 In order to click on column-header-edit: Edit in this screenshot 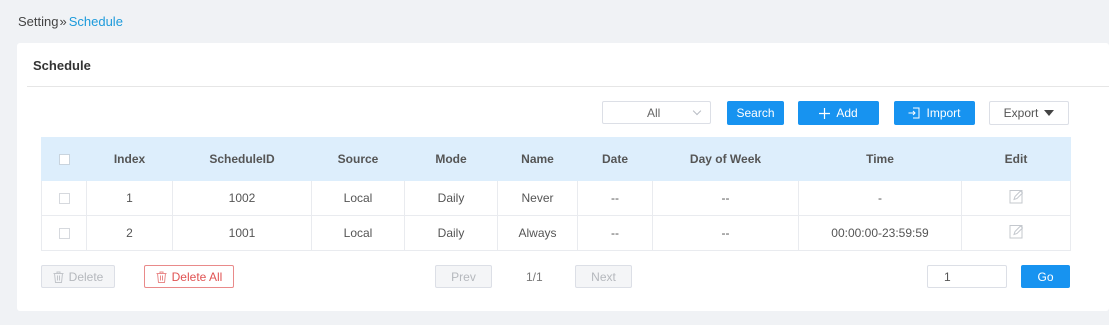, I will do `click(1016, 159)`.